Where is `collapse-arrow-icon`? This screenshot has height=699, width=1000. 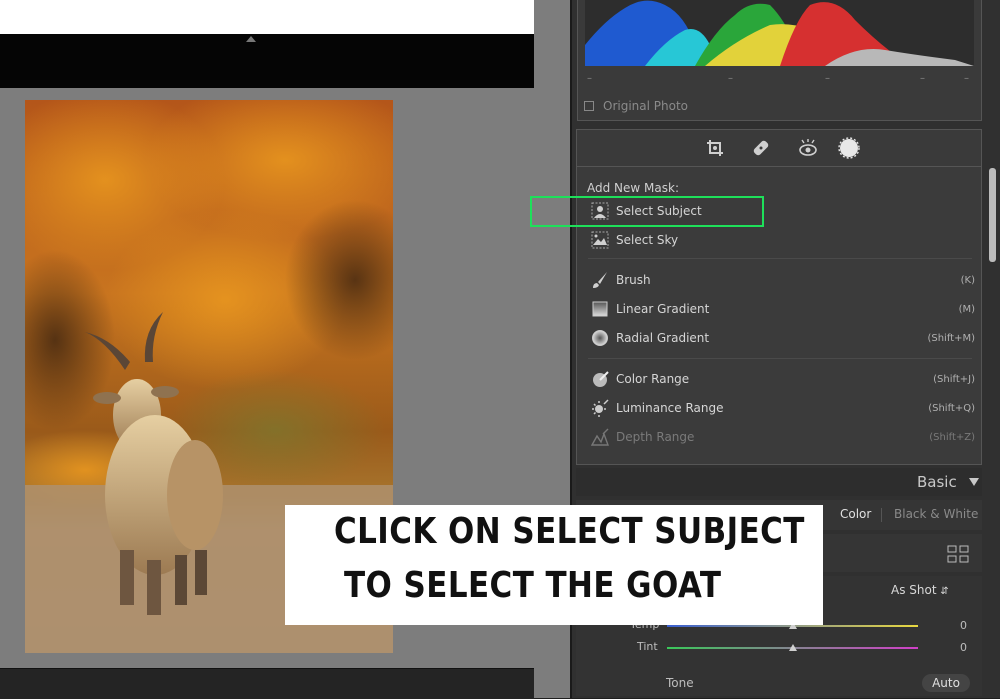 collapse-arrow-icon is located at coordinates (251, 39).